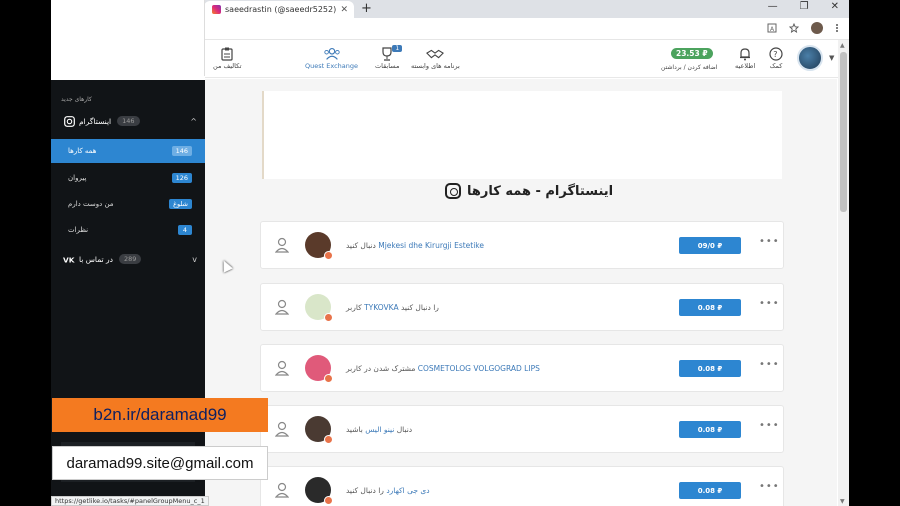  I want to click on tab-close-icon: ✕, so click(344, 10).